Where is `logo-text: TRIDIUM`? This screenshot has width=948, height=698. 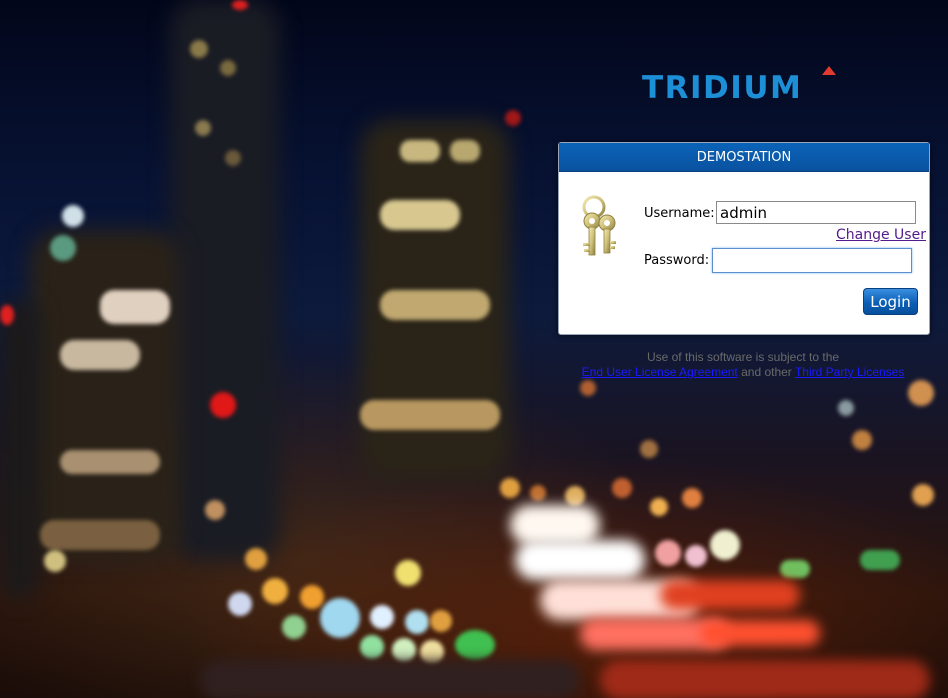
logo-text: TRIDIUM is located at coordinates (722, 88).